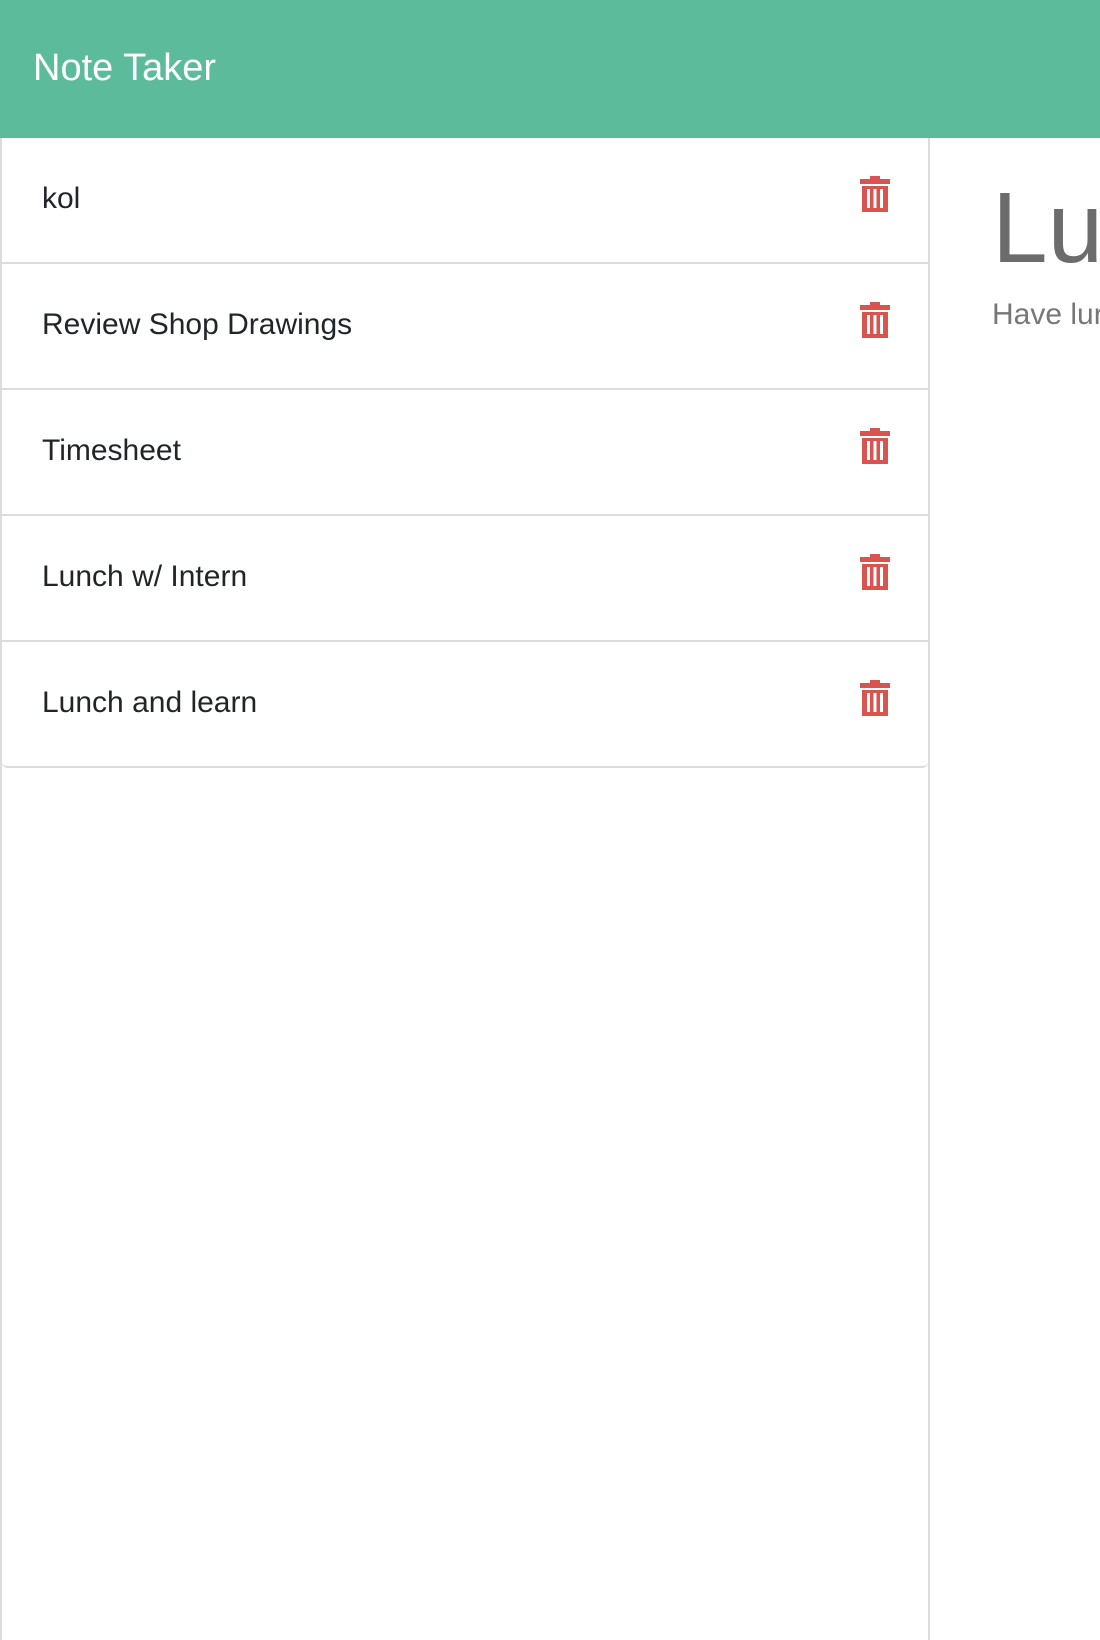 The width and height of the screenshot is (1100, 1640). Describe the element at coordinates (61, 198) in the screenshot. I see `note-title: kol` at that location.